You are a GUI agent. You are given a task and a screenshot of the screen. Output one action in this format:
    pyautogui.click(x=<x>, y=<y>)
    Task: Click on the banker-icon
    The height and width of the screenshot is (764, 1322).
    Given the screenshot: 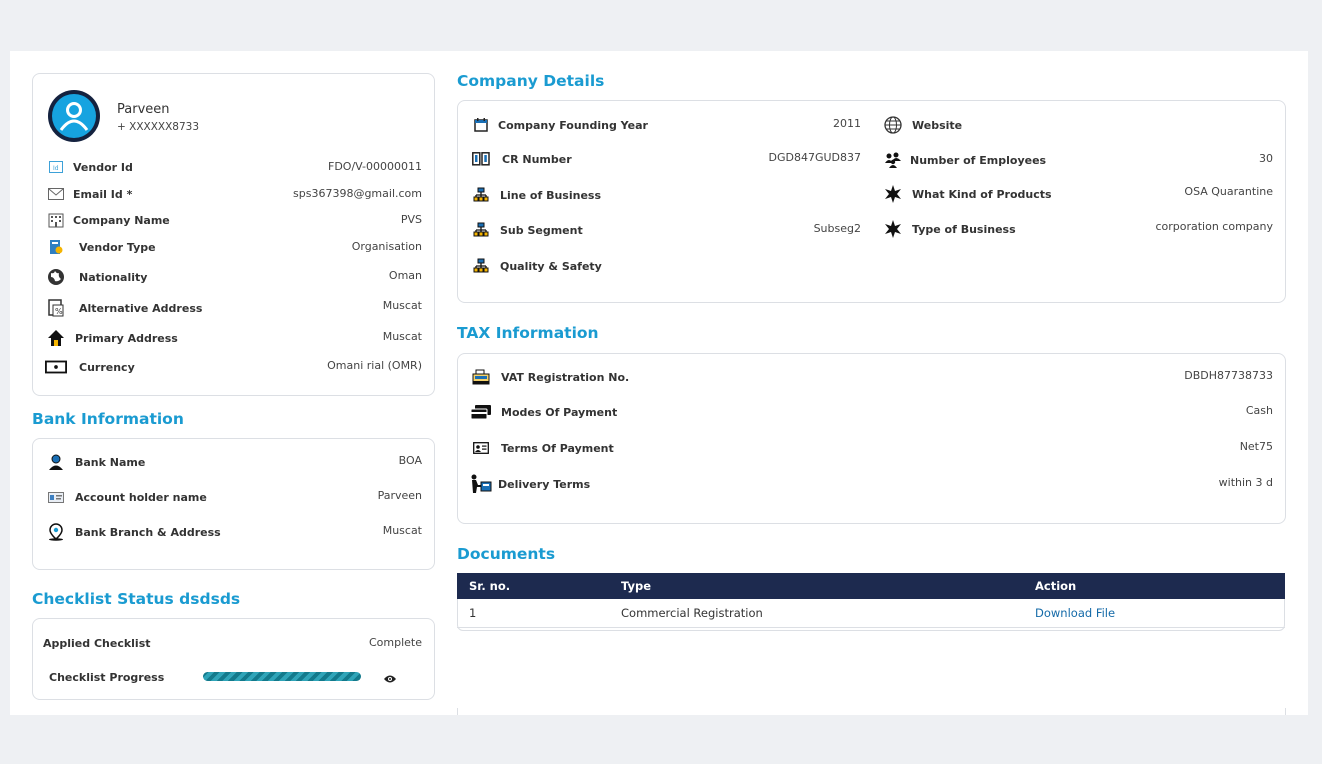 What is the action you would take?
    pyautogui.click(x=56, y=462)
    